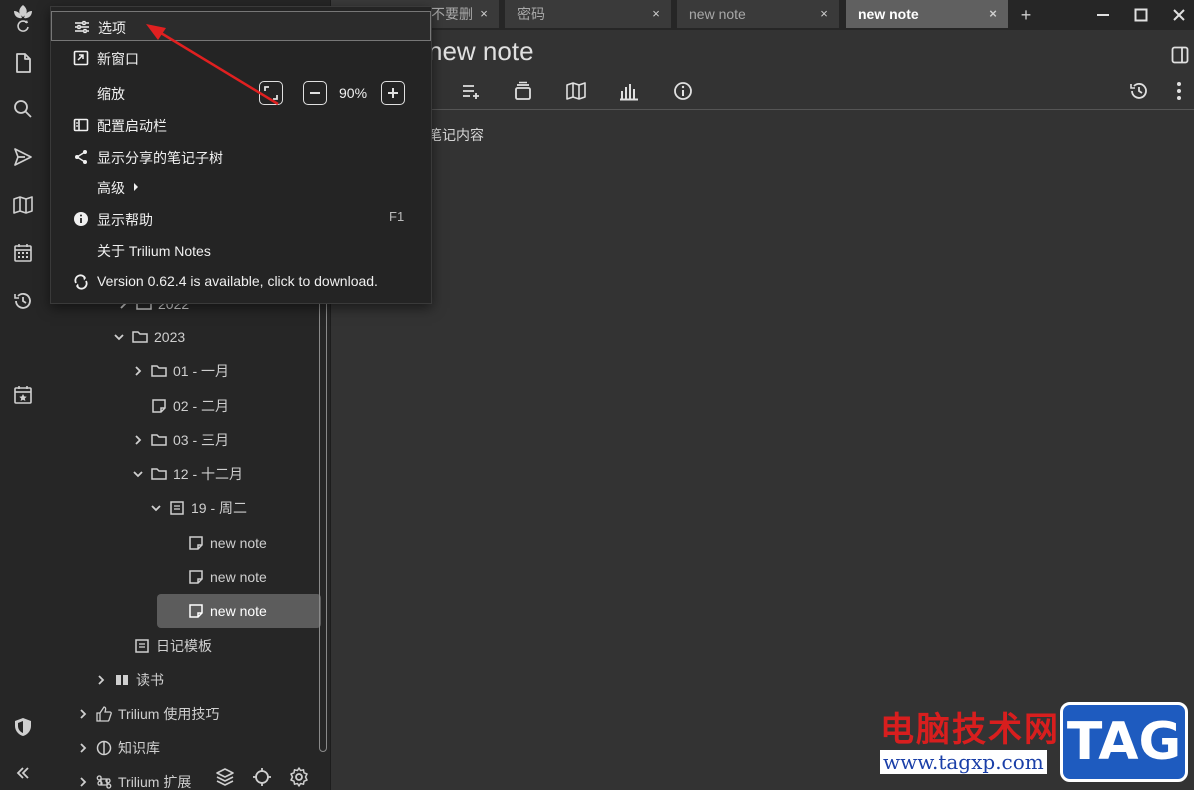  What do you see at coordinates (212, 65) in the screenshot?
I see `annotation-arrow-icon` at bounding box center [212, 65].